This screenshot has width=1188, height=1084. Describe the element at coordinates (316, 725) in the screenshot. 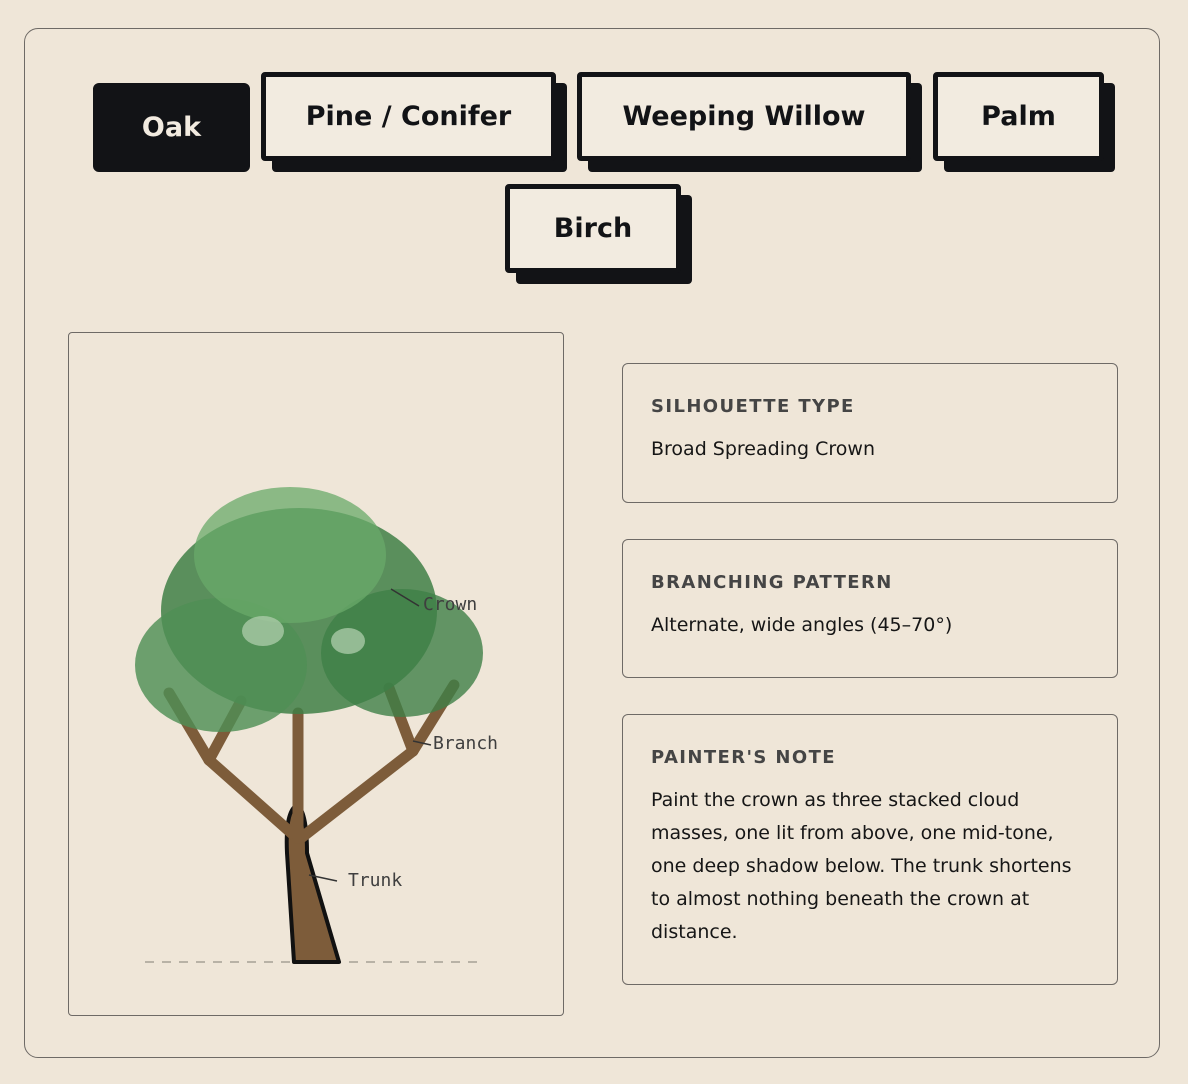

I see `oak-tree-illustration: Crown Branch Trunk` at that location.